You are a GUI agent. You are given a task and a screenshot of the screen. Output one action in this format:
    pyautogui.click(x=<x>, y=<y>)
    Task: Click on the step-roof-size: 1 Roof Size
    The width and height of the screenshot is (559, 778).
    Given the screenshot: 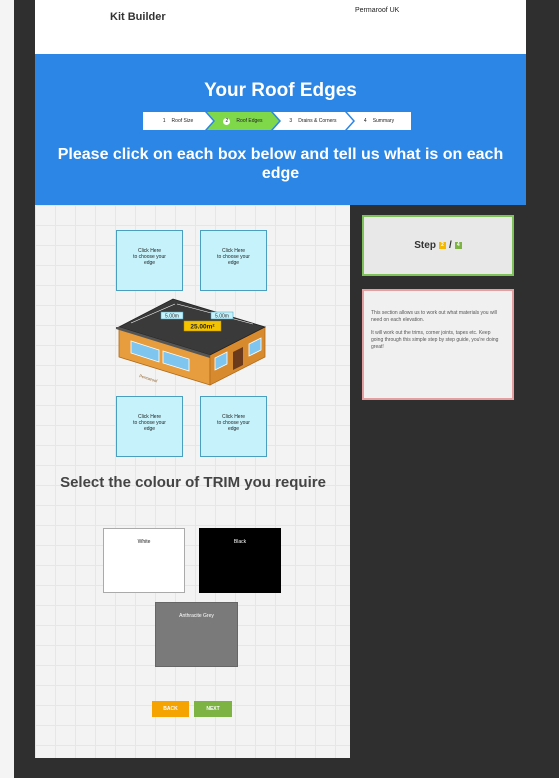 What is the action you would take?
    pyautogui.click(x=178, y=121)
    